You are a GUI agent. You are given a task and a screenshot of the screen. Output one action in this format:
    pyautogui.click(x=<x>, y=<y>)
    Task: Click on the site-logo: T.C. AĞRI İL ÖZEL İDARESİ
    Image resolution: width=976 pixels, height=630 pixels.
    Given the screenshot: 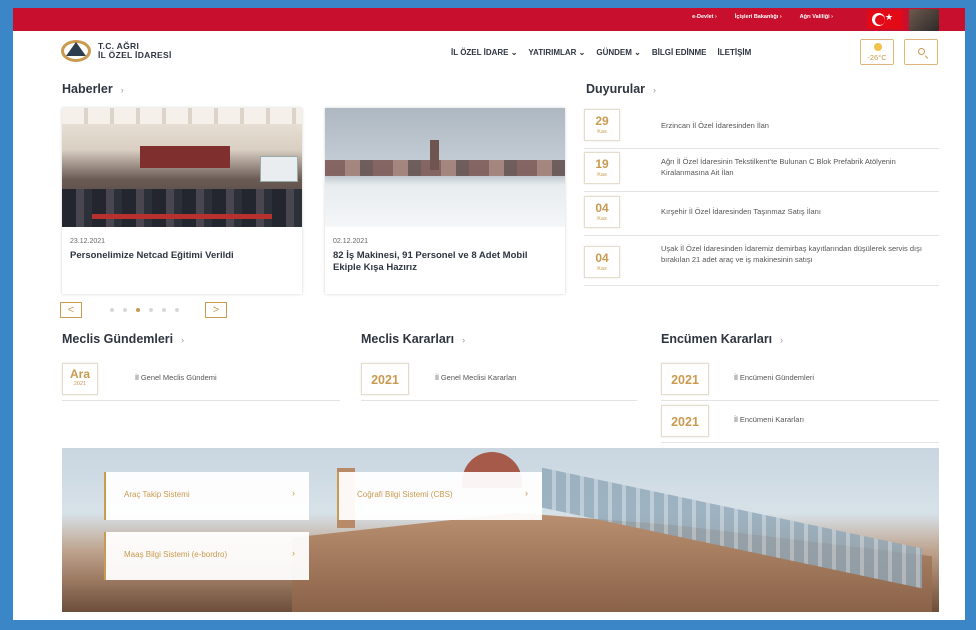 What is the action you would take?
    pyautogui.click(x=116, y=51)
    